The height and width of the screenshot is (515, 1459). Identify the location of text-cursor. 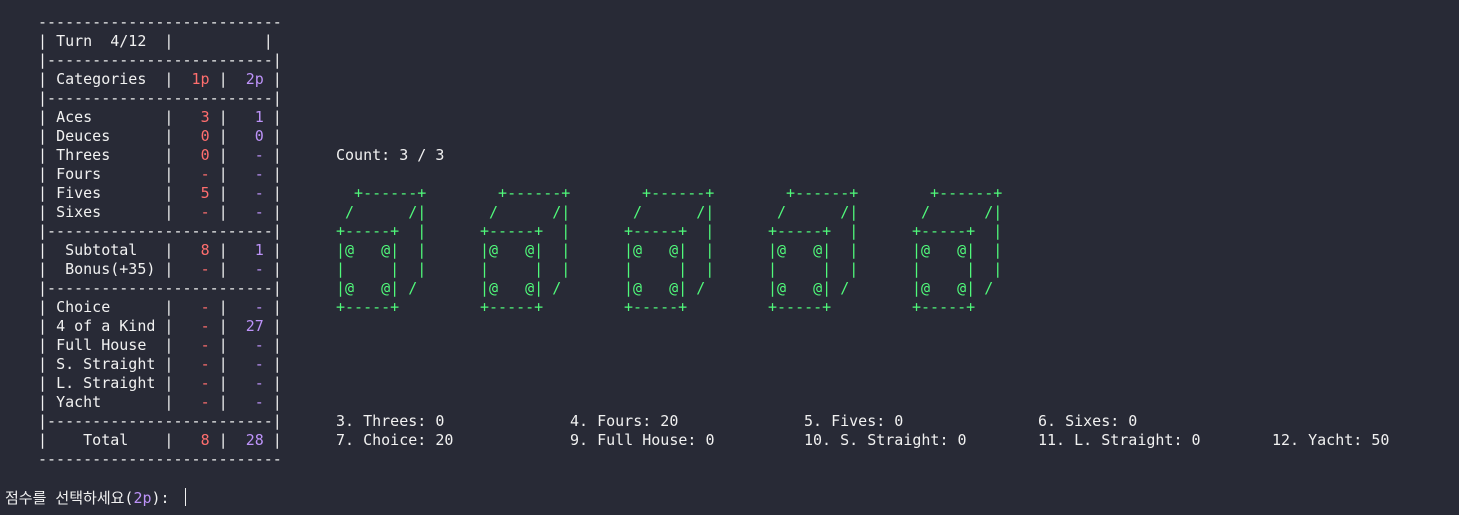
(185, 497).